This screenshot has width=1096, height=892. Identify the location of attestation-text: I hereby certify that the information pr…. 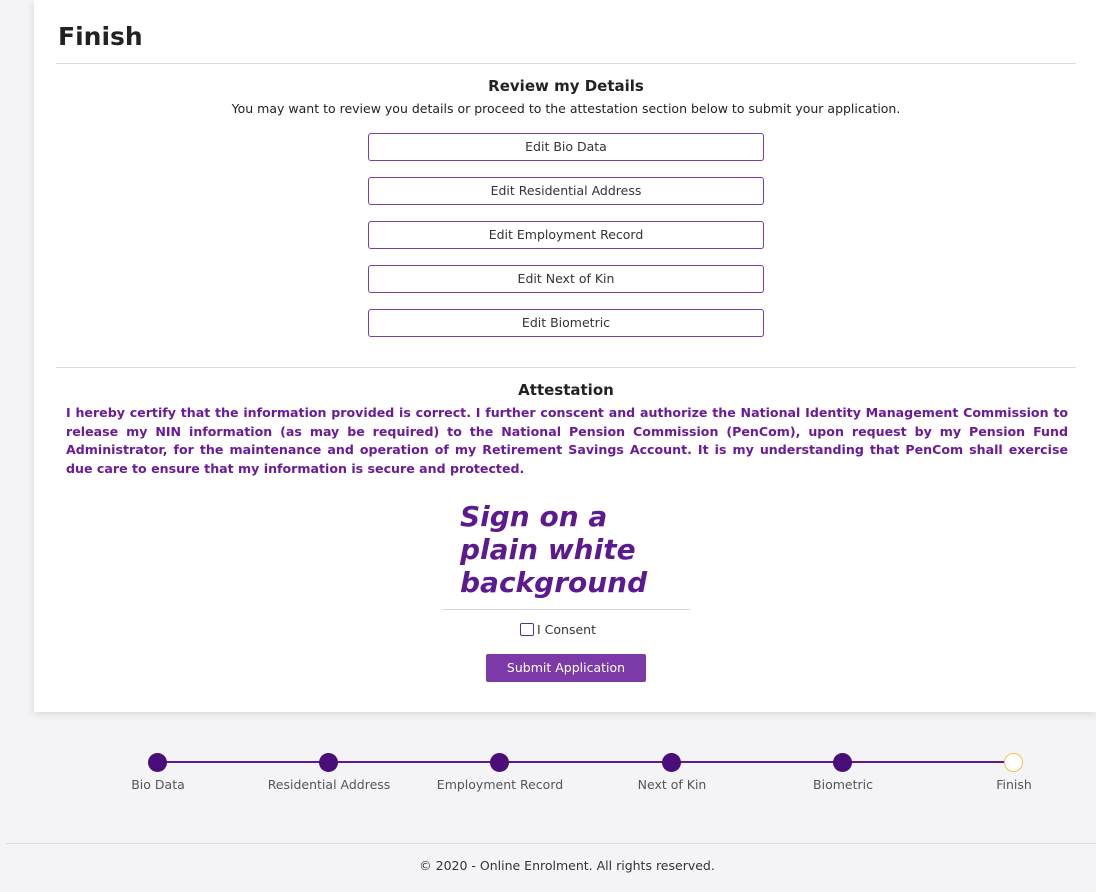
(567, 440).